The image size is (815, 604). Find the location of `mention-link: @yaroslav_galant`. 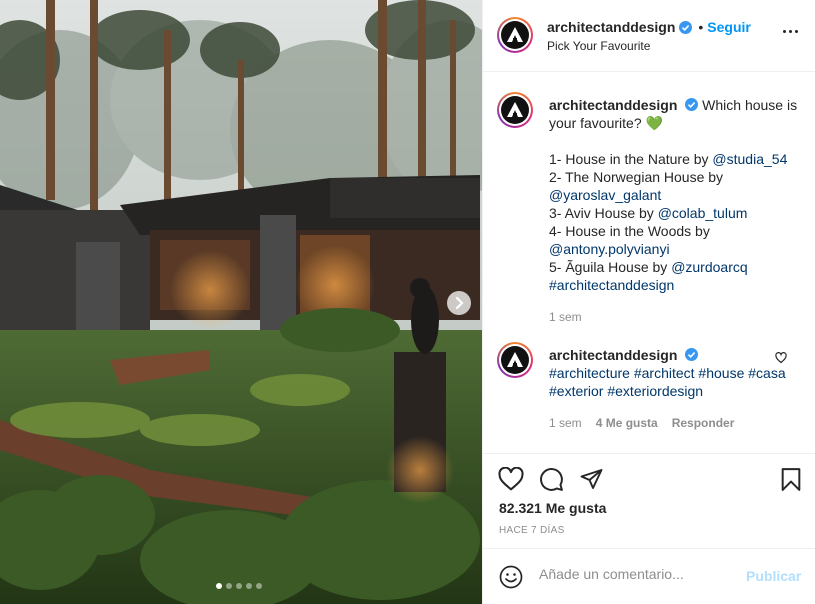

mention-link: @yaroslav_galant is located at coordinates (605, 195).